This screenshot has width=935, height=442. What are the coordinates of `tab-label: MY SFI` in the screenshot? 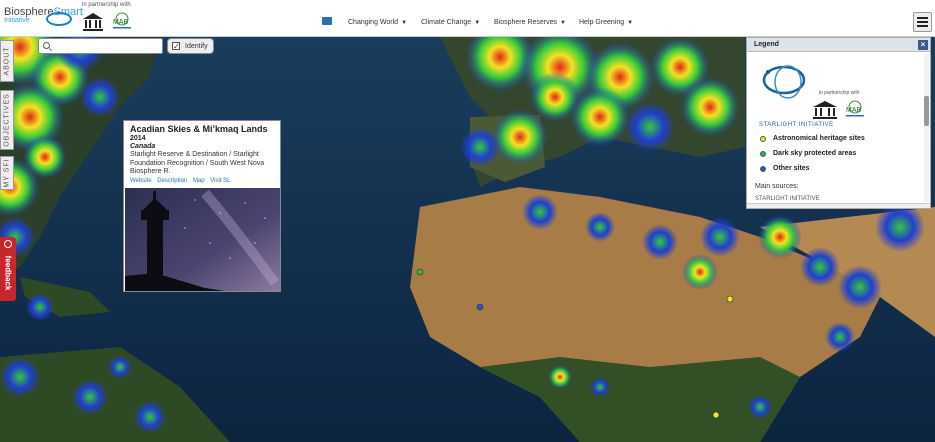 It's located at (7, 173).